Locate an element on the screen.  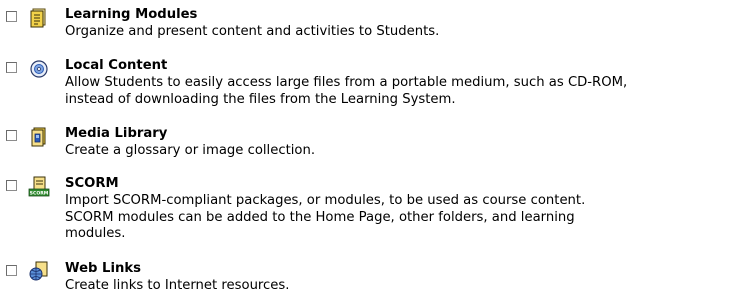
media-library-checkbox is located at coordinates (11, 135).